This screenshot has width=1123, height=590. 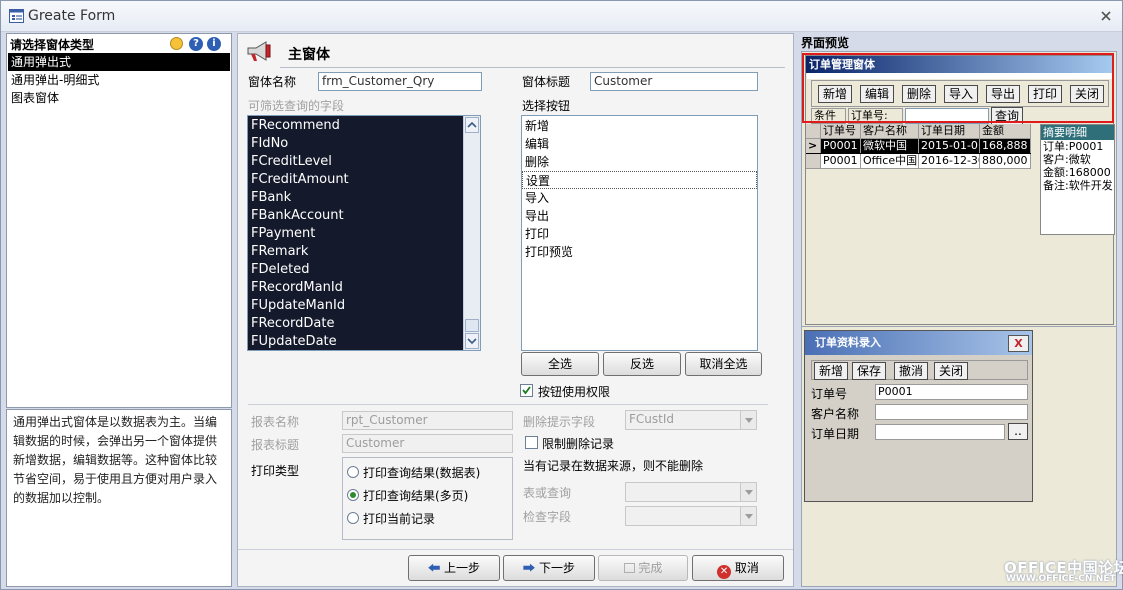 What do you see at coordinates (454, 568) in the screenshot?
I see `prev-button: 🠰 上一步` at bounding box center [454, 568].